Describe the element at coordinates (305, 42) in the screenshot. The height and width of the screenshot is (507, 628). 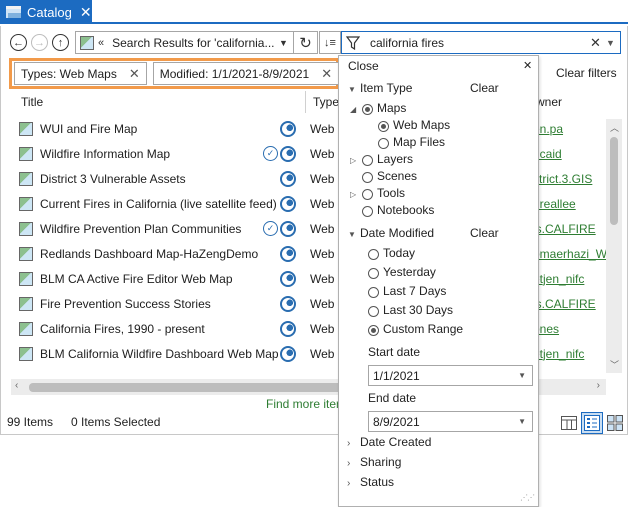
I see `refresh-button: ↻` at that location.